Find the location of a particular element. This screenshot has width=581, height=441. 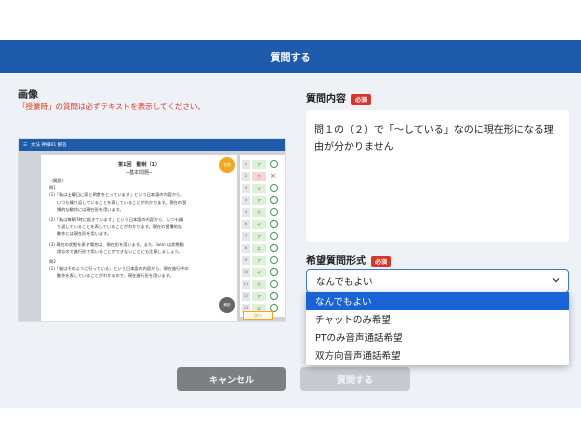

format-dropdown: なんでもよい チャットのみ希望 PTのみ音声通話希望 双方向音声通話希望 is located at coordinates (437, 328).